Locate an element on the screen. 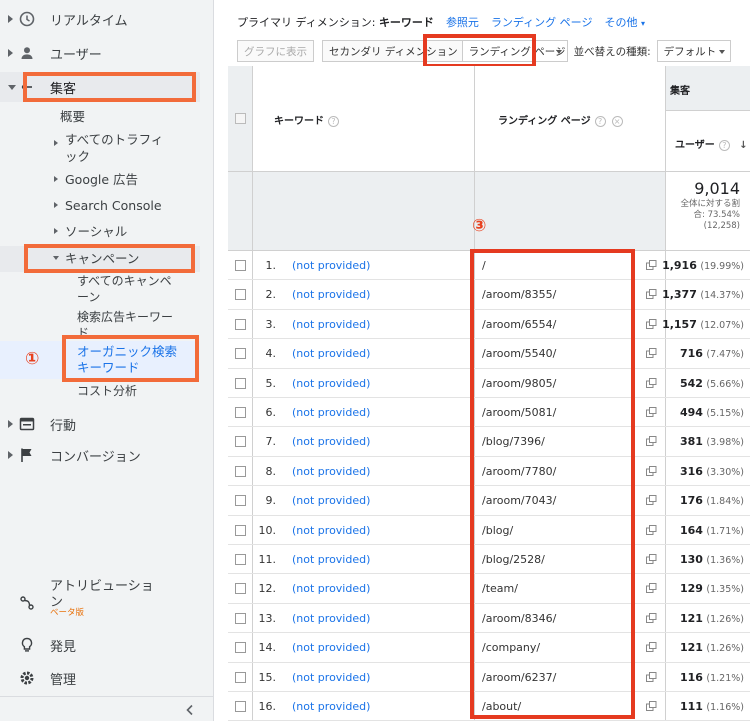  column-header-keyword: キーワード? is located at coordinates (306, 119).